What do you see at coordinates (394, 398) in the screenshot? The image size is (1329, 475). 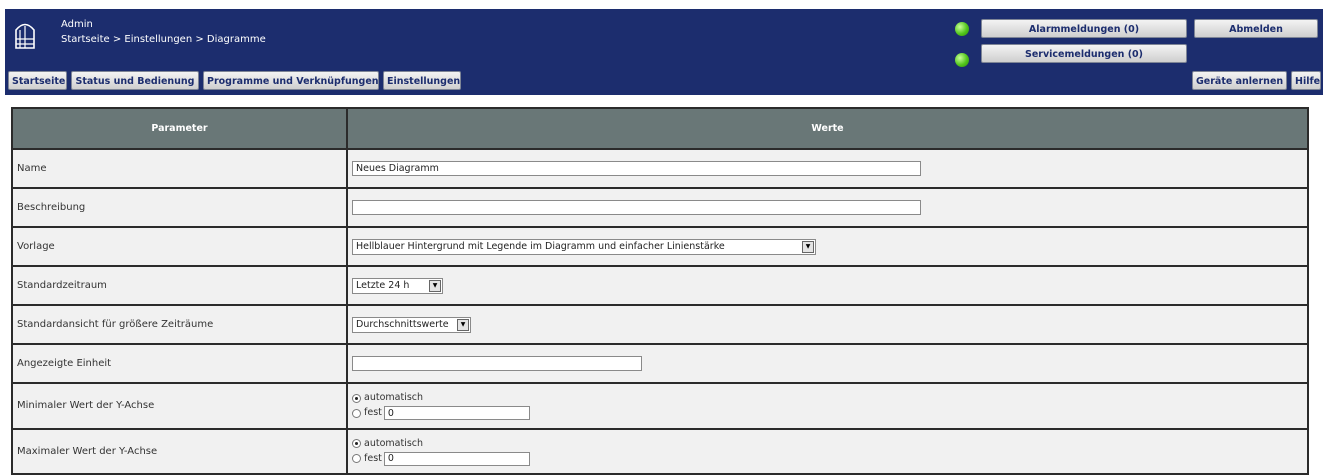 I see `y-min-auto-label: automatisch` at bounding box center [394, 398].